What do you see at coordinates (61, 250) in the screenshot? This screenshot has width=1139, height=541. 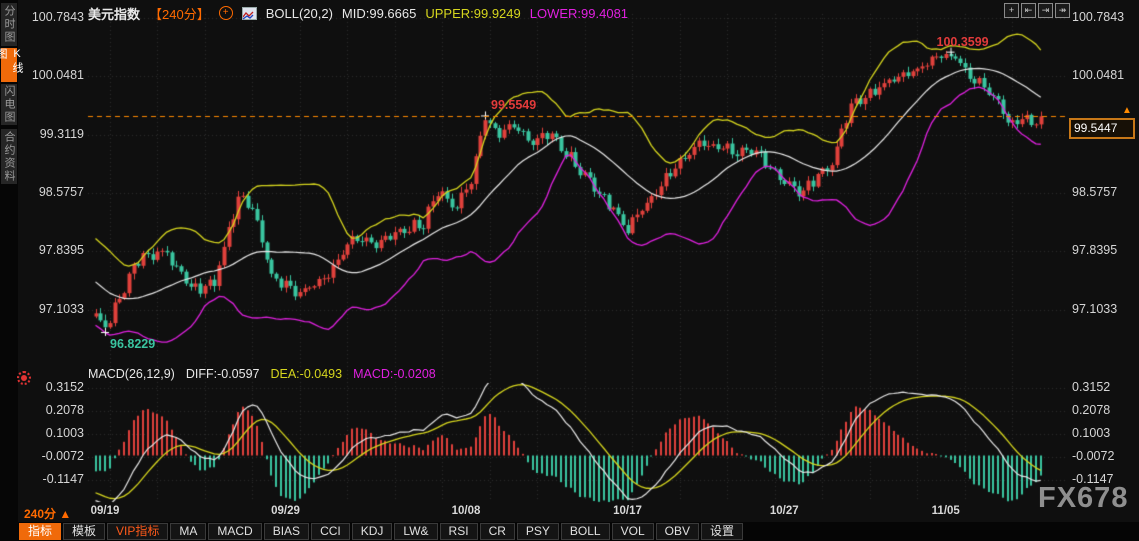 I see `price-tick-left: 97.8395` at bounding box center [61, 250].